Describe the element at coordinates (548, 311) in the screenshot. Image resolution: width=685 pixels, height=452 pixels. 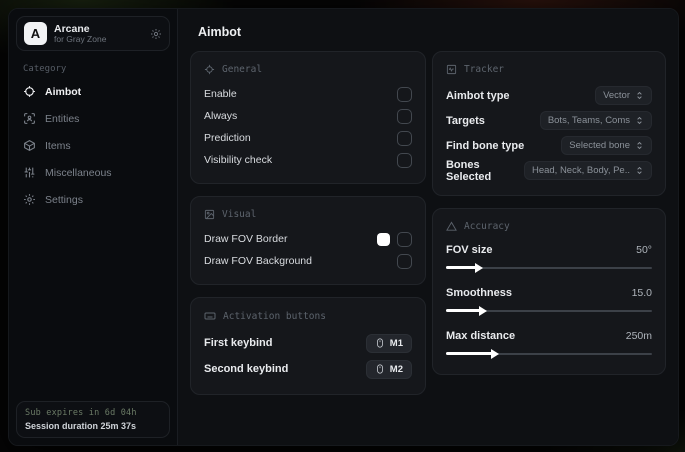
I see `smoothness-slider` at that location.